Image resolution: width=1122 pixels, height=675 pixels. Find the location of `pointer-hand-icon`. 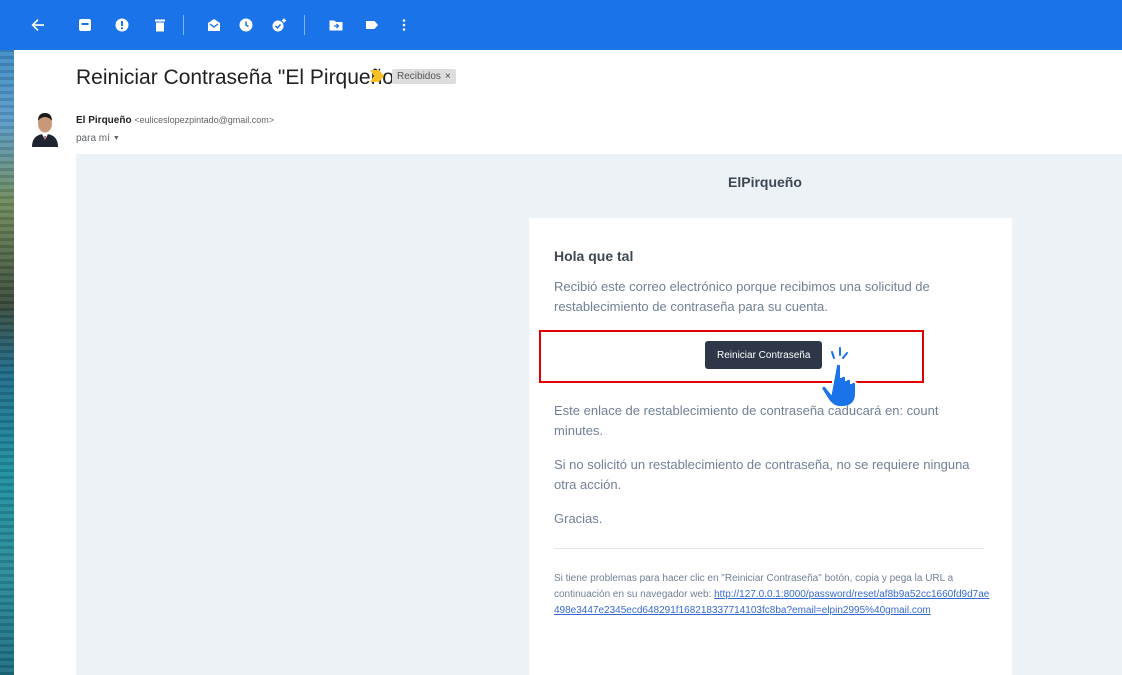

pointer-hand-icon is located at coordinates (838, 377).